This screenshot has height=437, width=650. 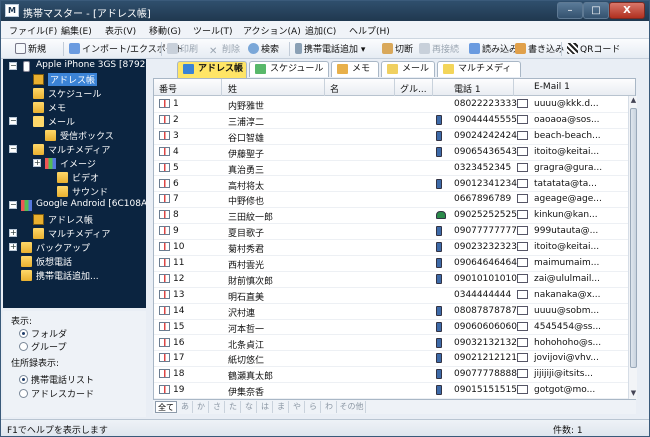 I want to click on tree-item-virtual-phone: 仮想電話, so click(x=77, y=261).